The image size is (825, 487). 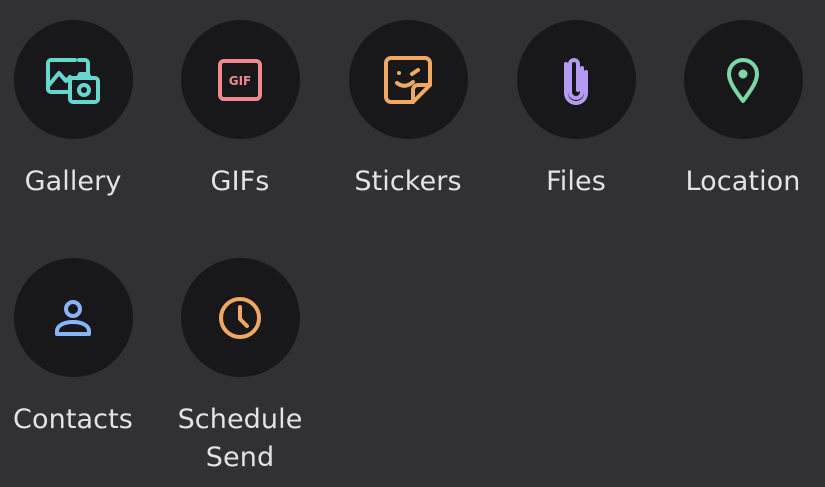 I want to click on gif-icon: GIF, so click(x=240, y=79).